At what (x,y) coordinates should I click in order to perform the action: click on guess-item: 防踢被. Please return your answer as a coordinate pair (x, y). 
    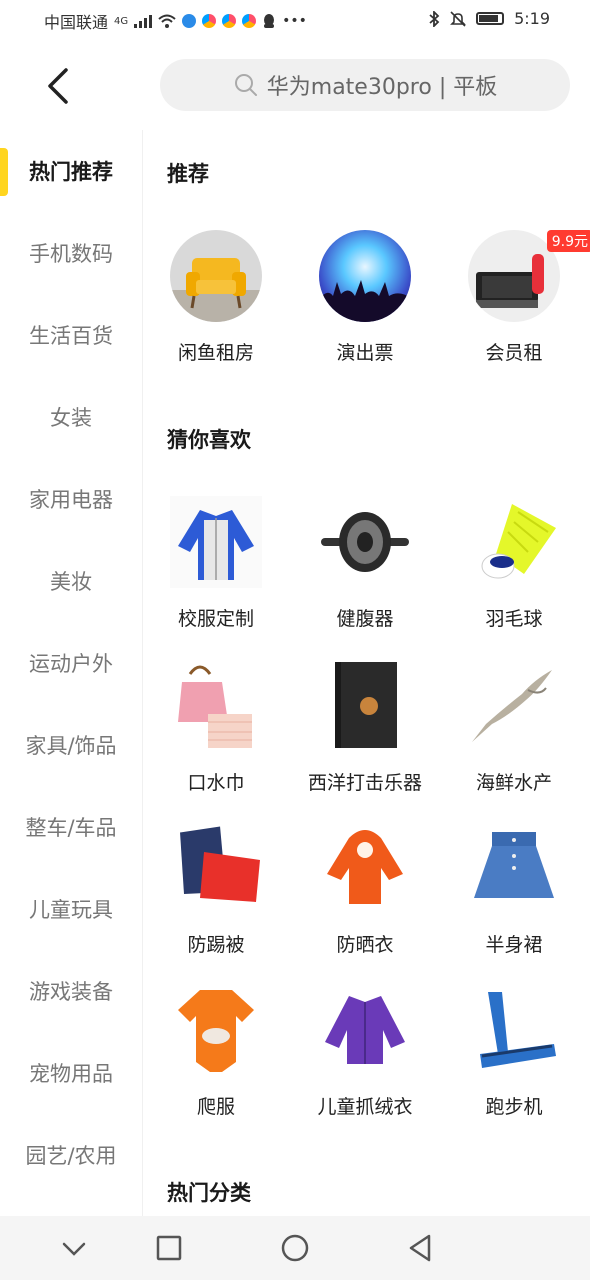
    Looking at the image, I should click on (216, 892).